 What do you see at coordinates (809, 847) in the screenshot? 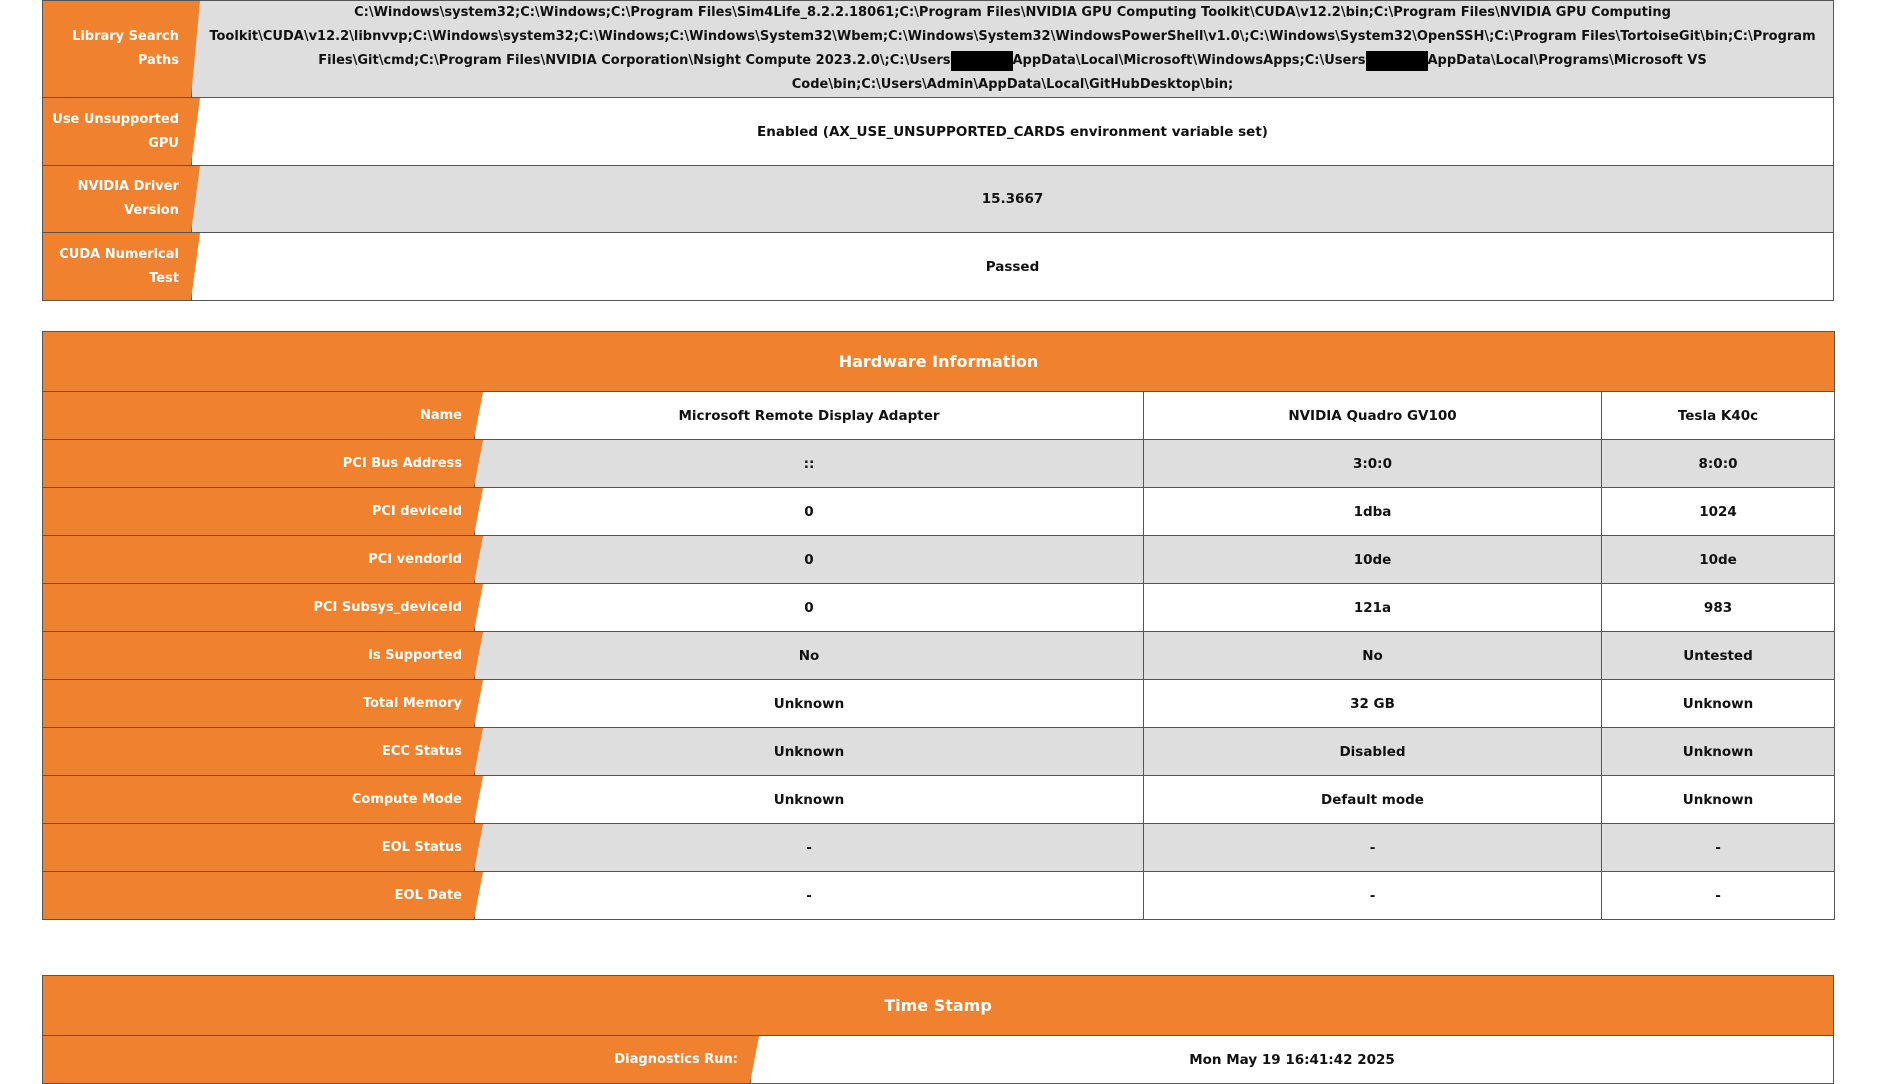
I see `gpu-1-eol-status: -` at bounding box center [809, 847].